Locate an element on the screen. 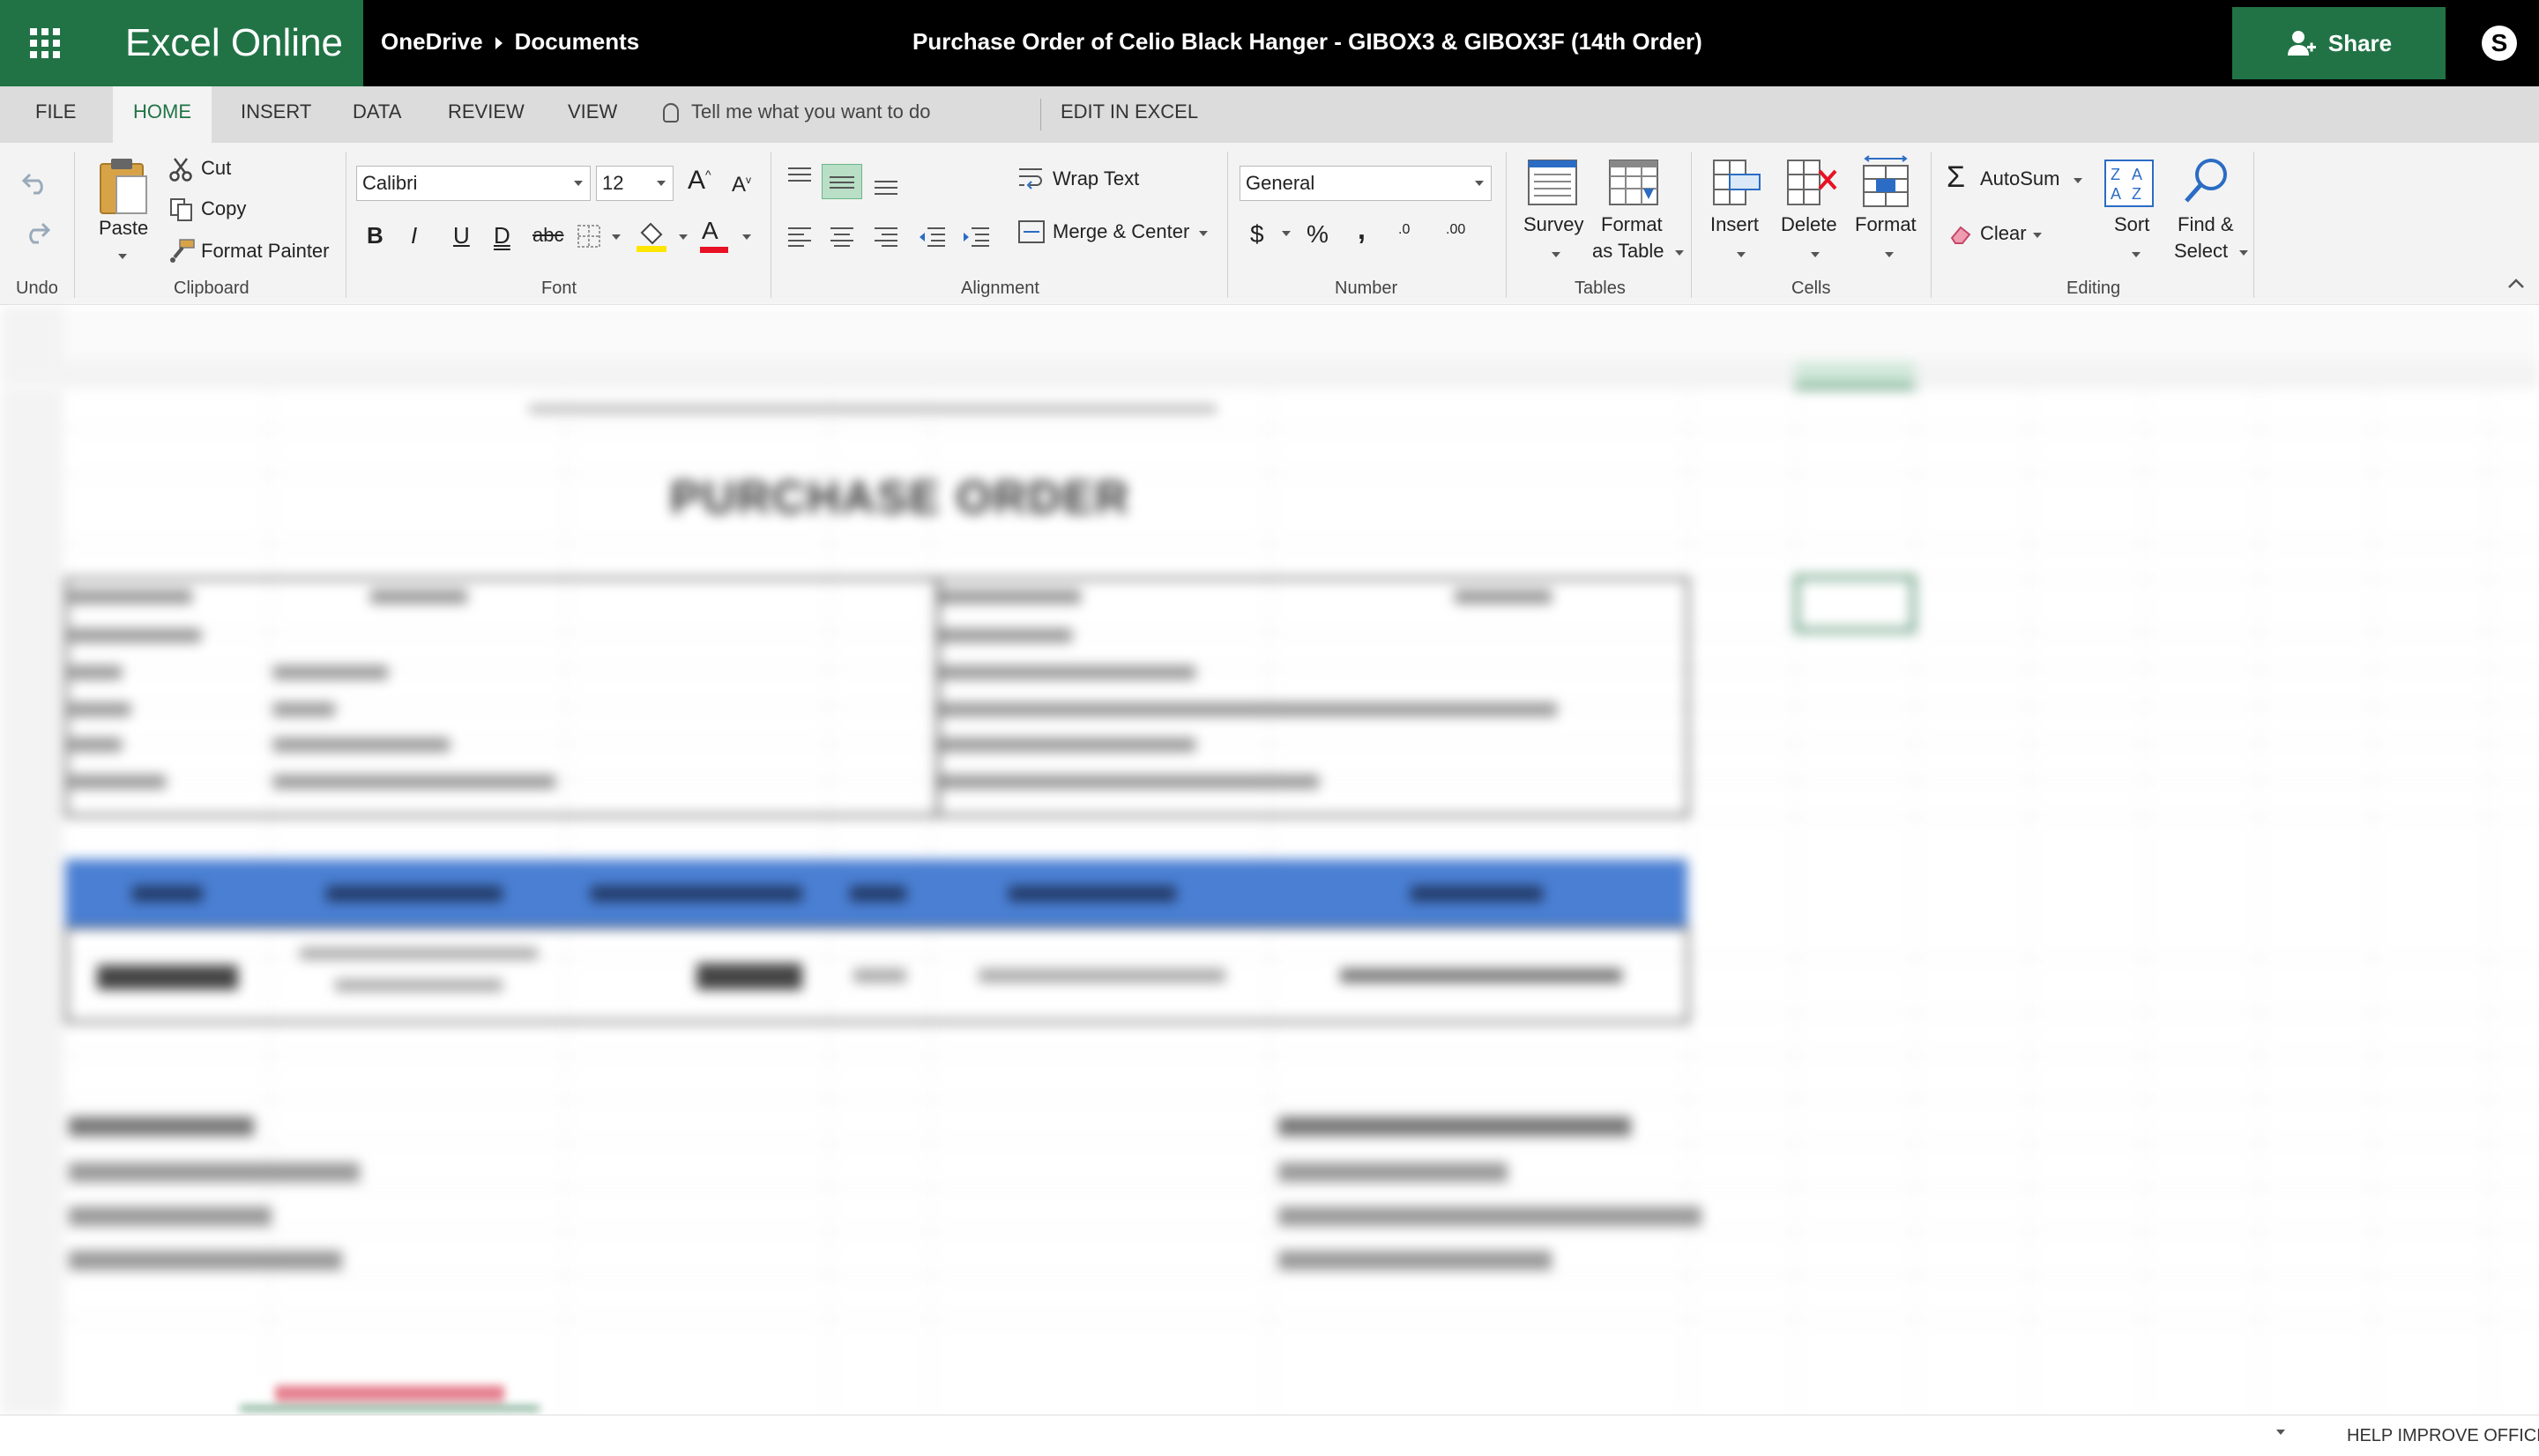 The height and width of the screenshot is (1456, 2539). grow-font-icon: A^ is located at coordinates (699, 181).